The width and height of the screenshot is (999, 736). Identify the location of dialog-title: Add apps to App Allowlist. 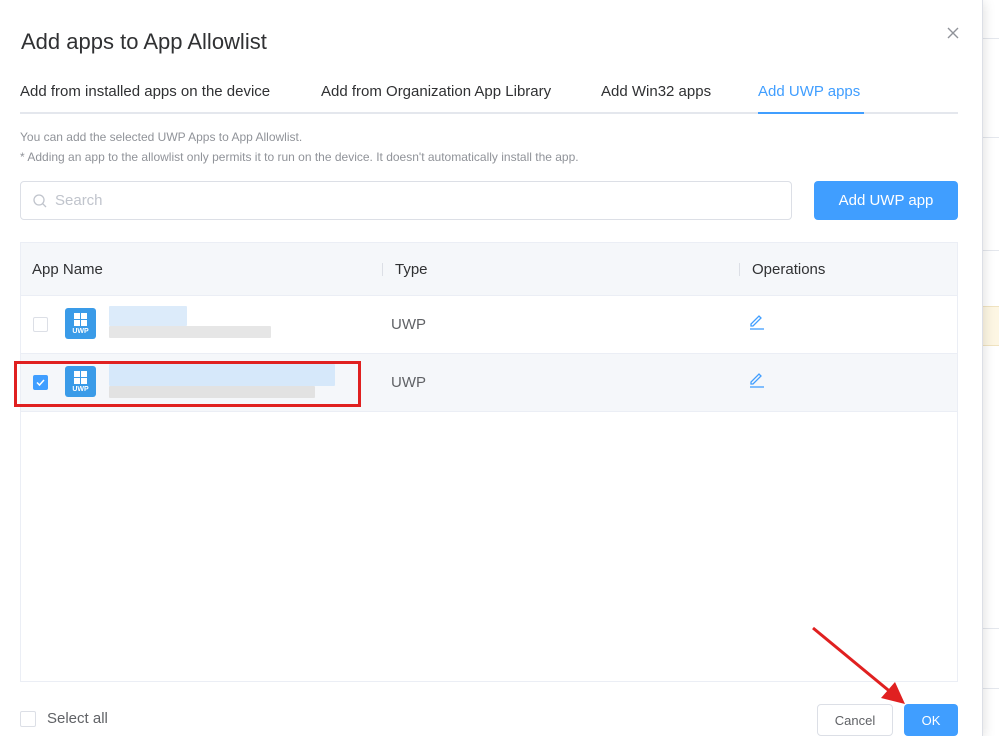
(144, 41).